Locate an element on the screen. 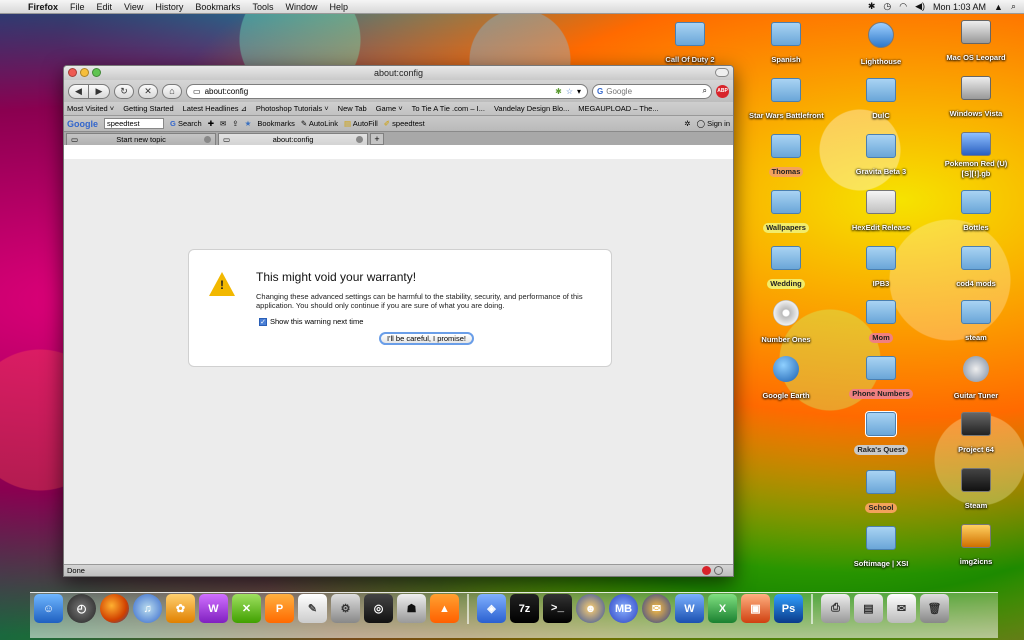 The height and width of the screenshot is (640, 1024). desktop-icon-steam-folder: steam is located at coordinates (976, 322).